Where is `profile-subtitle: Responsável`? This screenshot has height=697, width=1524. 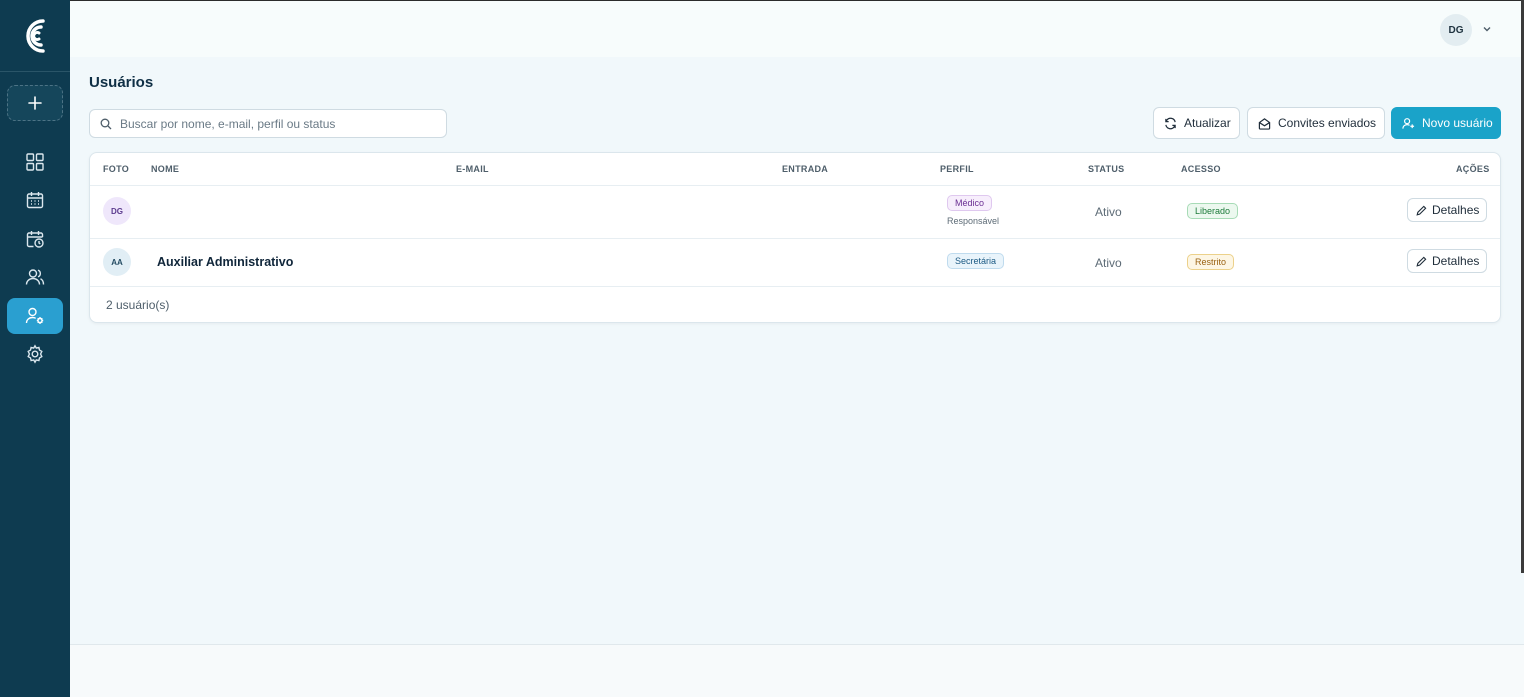
profile-subtitle: Responsável is located at coordinates (973, 221).